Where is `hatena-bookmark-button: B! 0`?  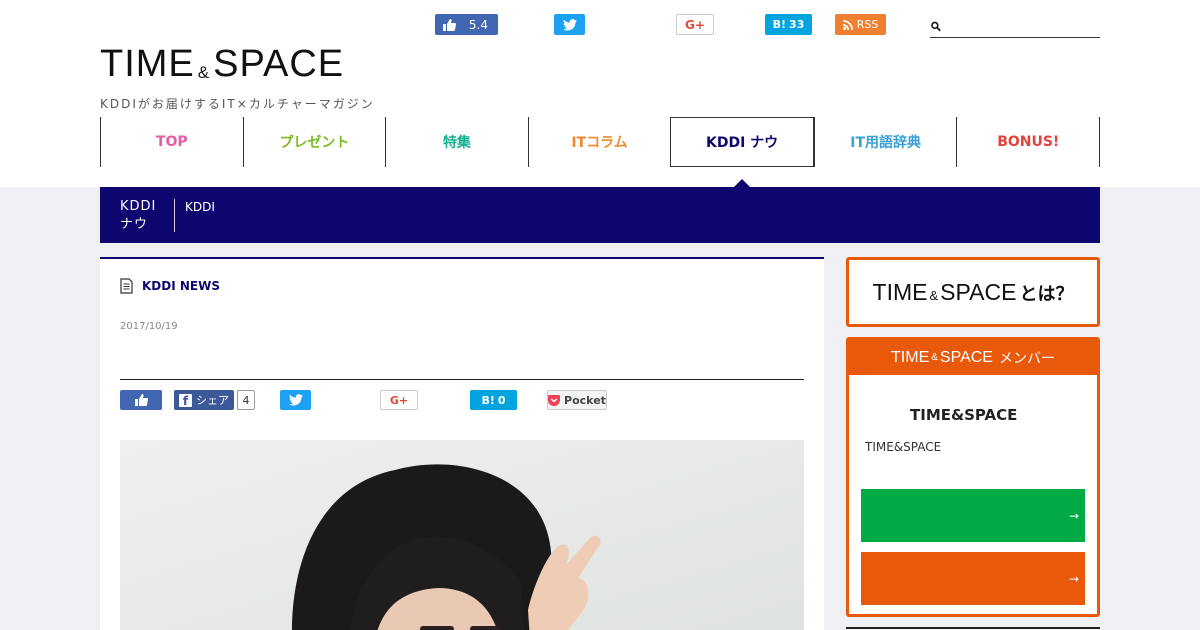 hatena-bookmark-button: B! 0 is located at coordinates (493, 400).